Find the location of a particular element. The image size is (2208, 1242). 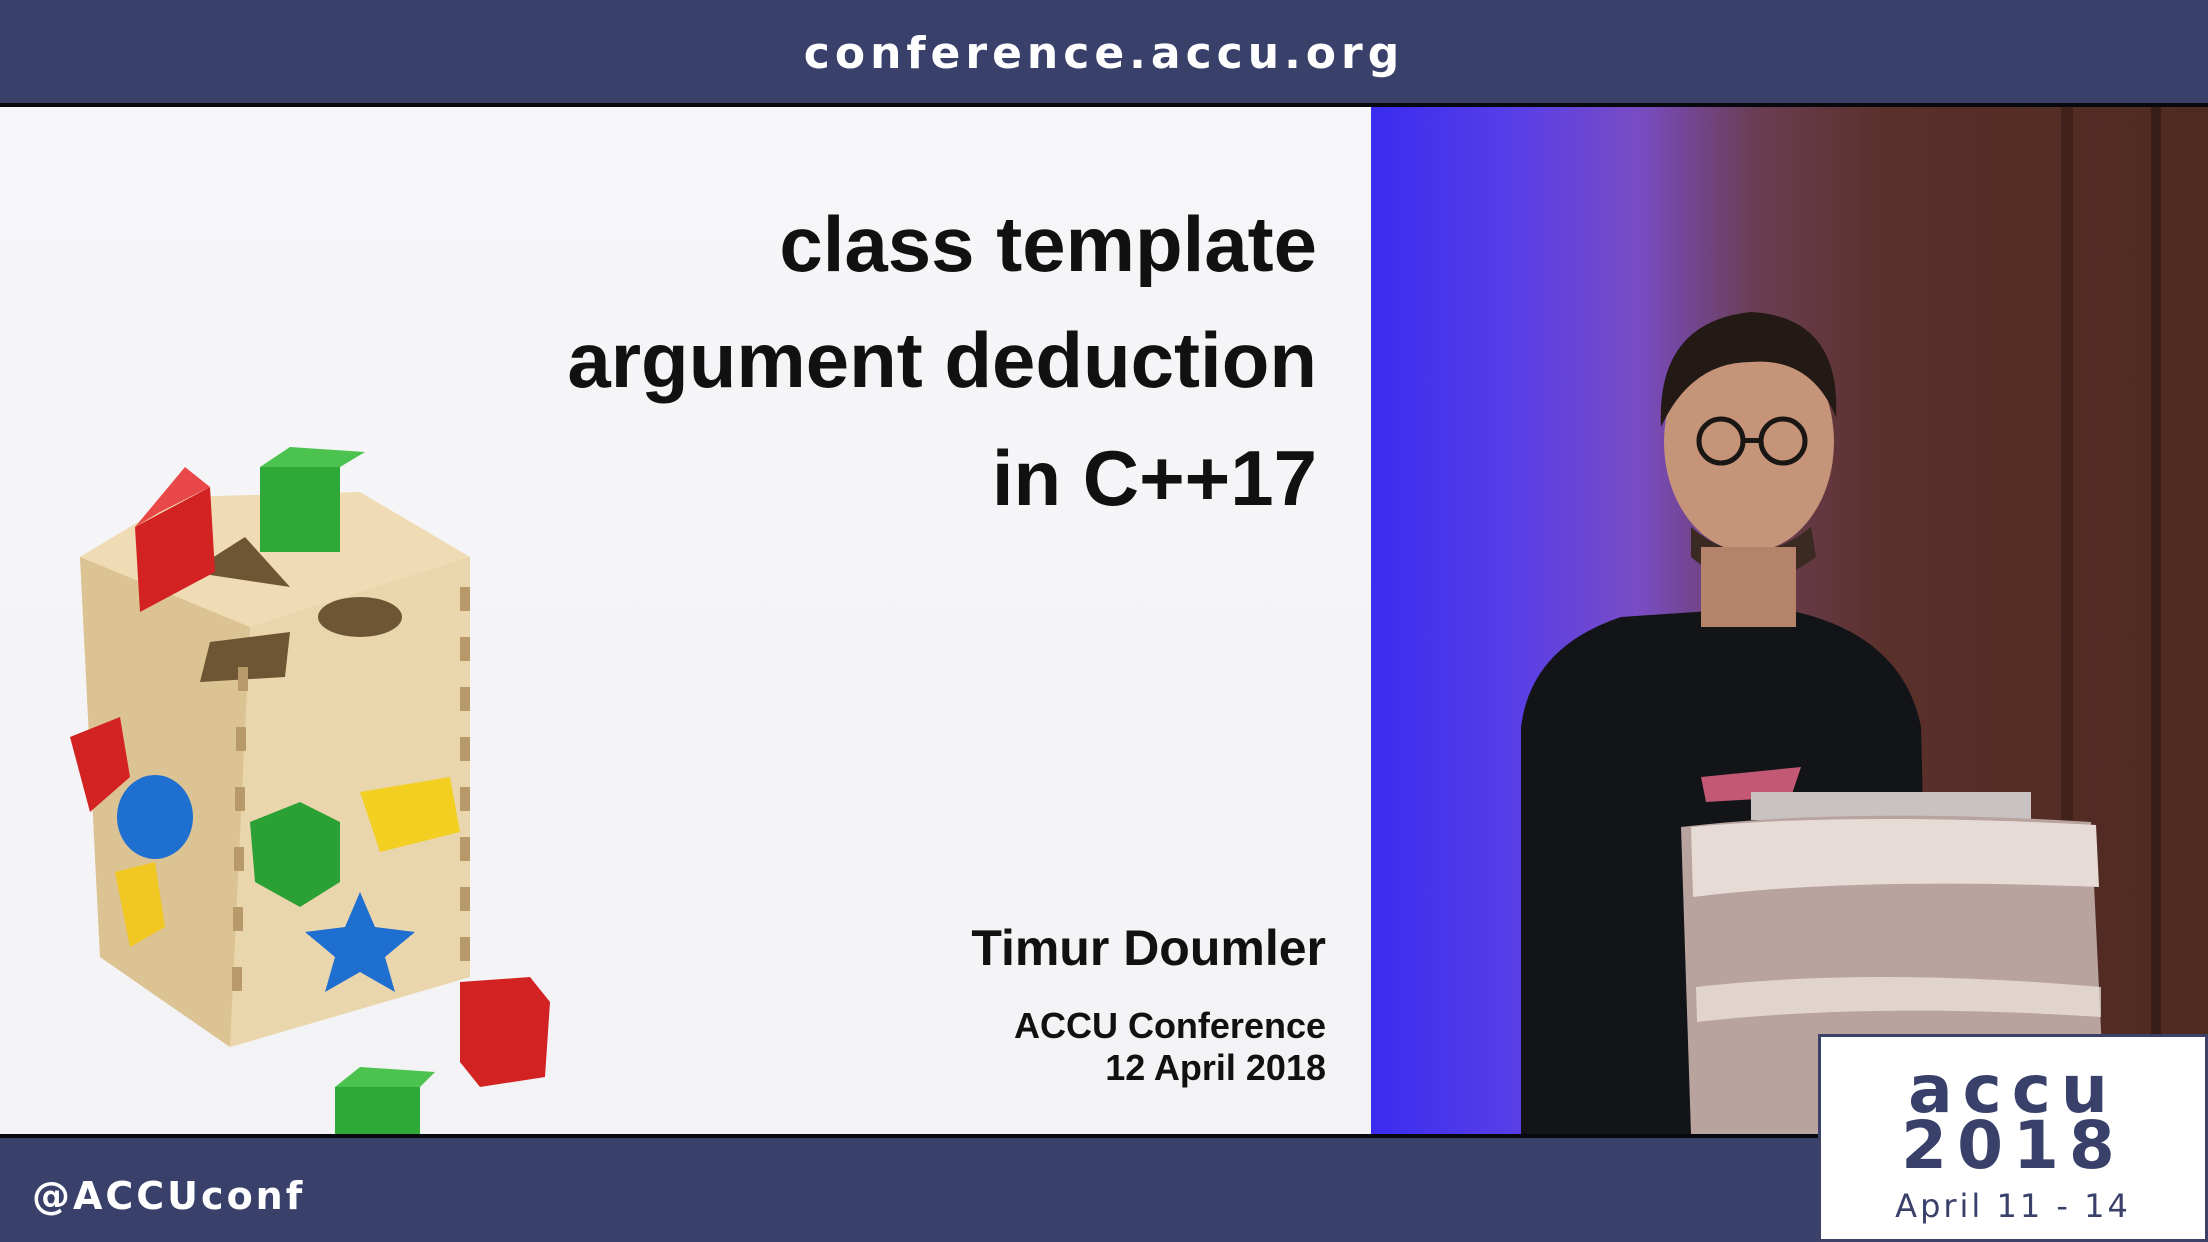

accu-2018-logo: accu 2018 April 11 - 14 is located at coordinates (2013, 1138).